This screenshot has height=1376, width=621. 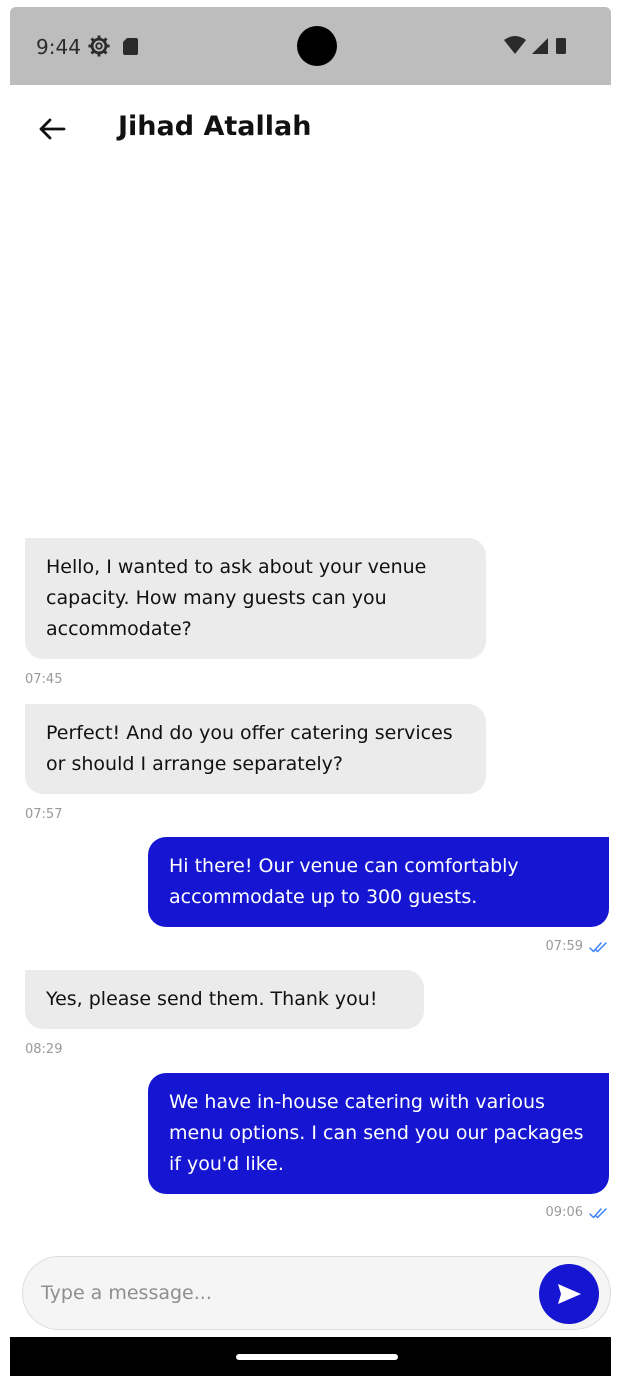 I want to click on back-button, so click(x=52, y=129).